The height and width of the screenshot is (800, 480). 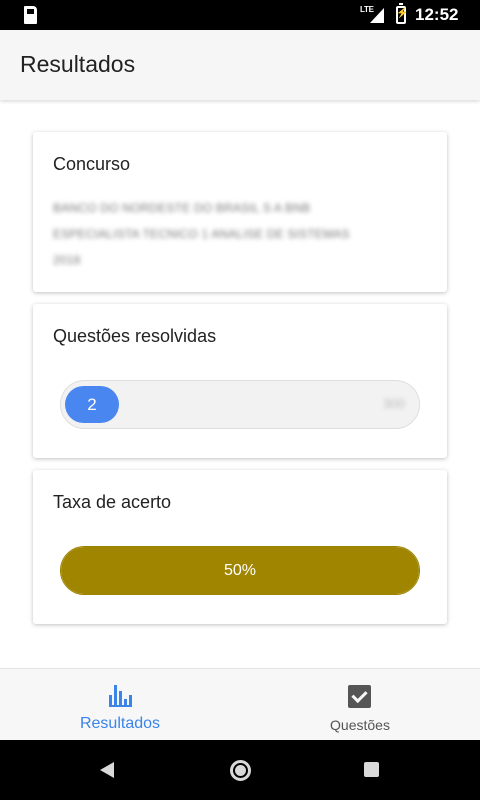 I want to click on bottom-navigation: Resultados Questões, so click(x=240, y=704).